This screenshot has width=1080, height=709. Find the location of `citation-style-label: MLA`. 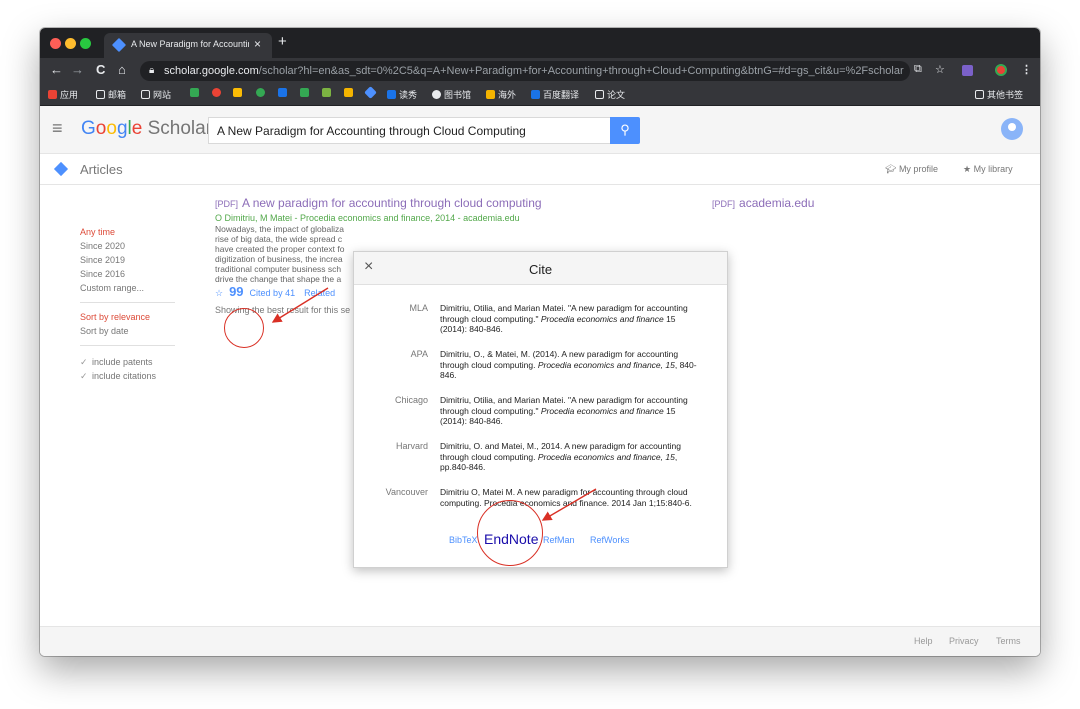

citation-style-label: MLA is located at coordinates (418, 308).